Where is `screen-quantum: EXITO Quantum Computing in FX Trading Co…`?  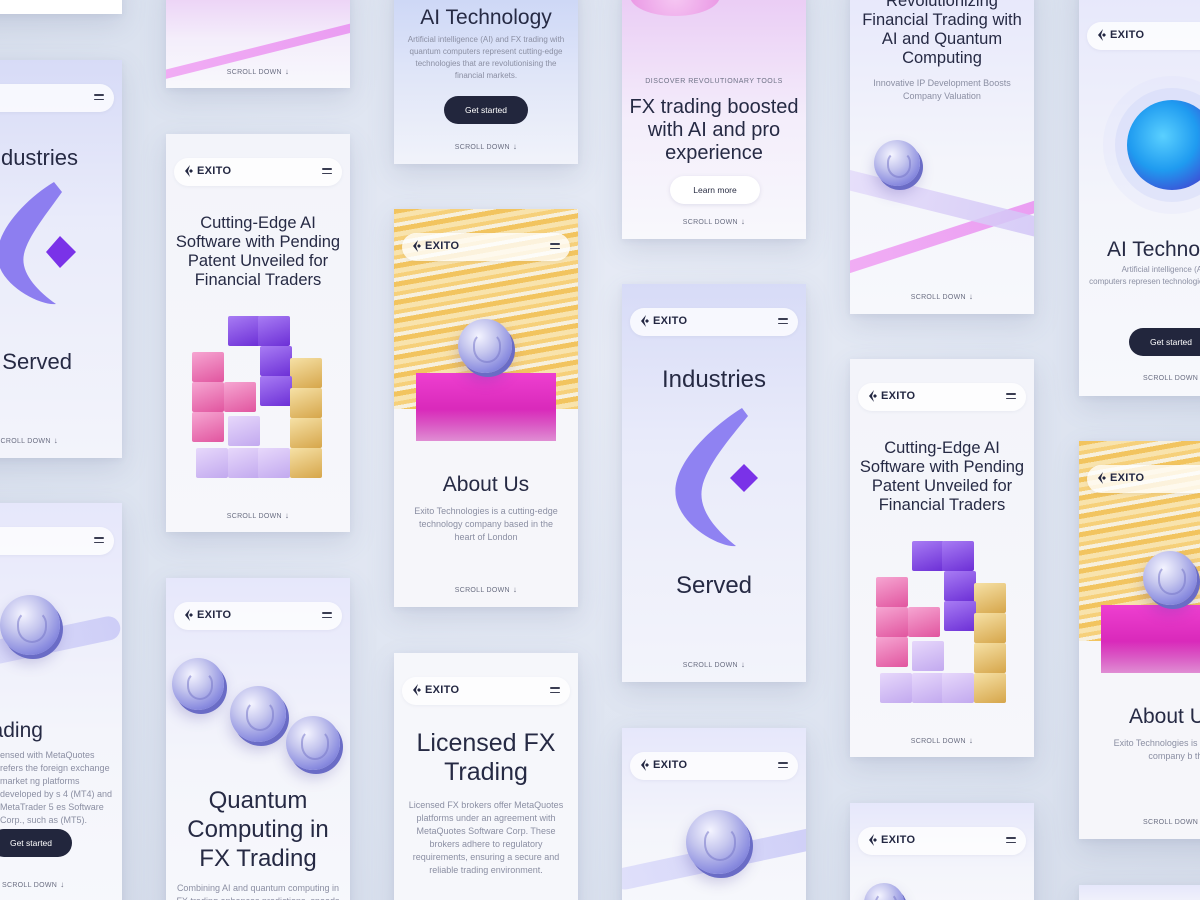
screen-quantum: EXITO Quantum Computing in FX Trading Co… is located at coordinates (258, 739).